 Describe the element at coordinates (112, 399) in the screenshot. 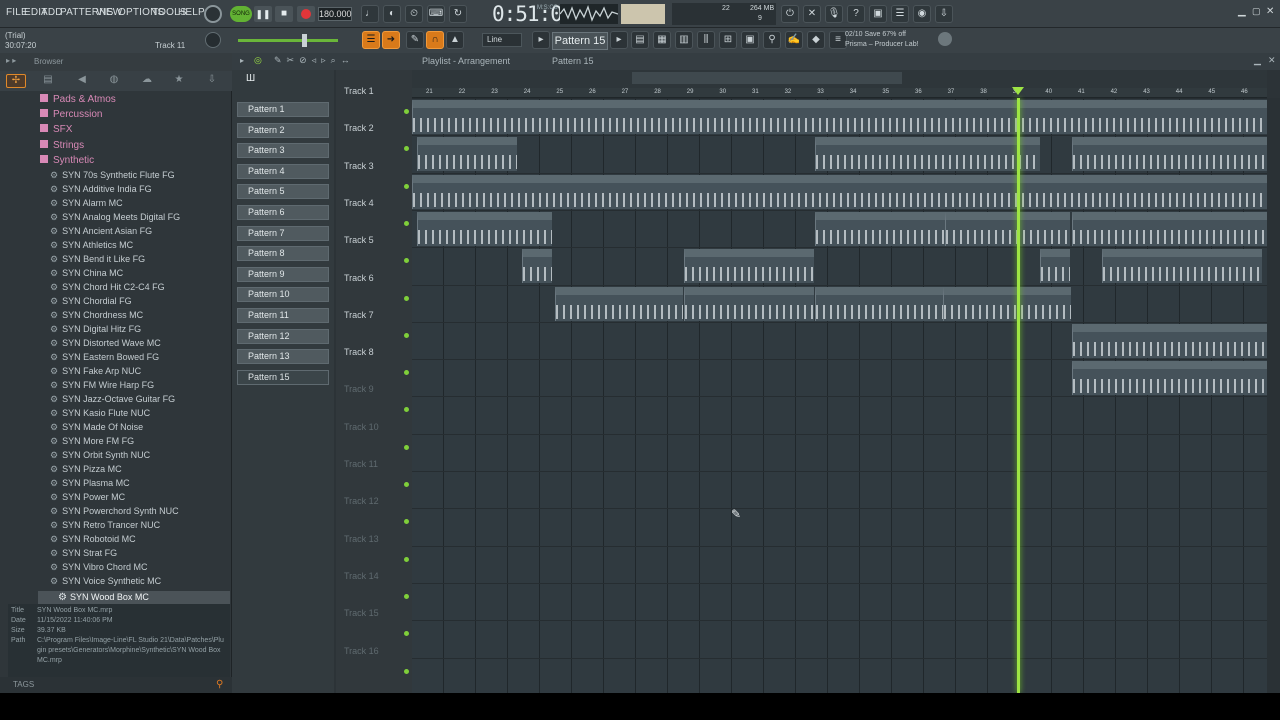

I see `preset-item: ⚙ SYN Jazz-Octave Guitar FG` at that location.